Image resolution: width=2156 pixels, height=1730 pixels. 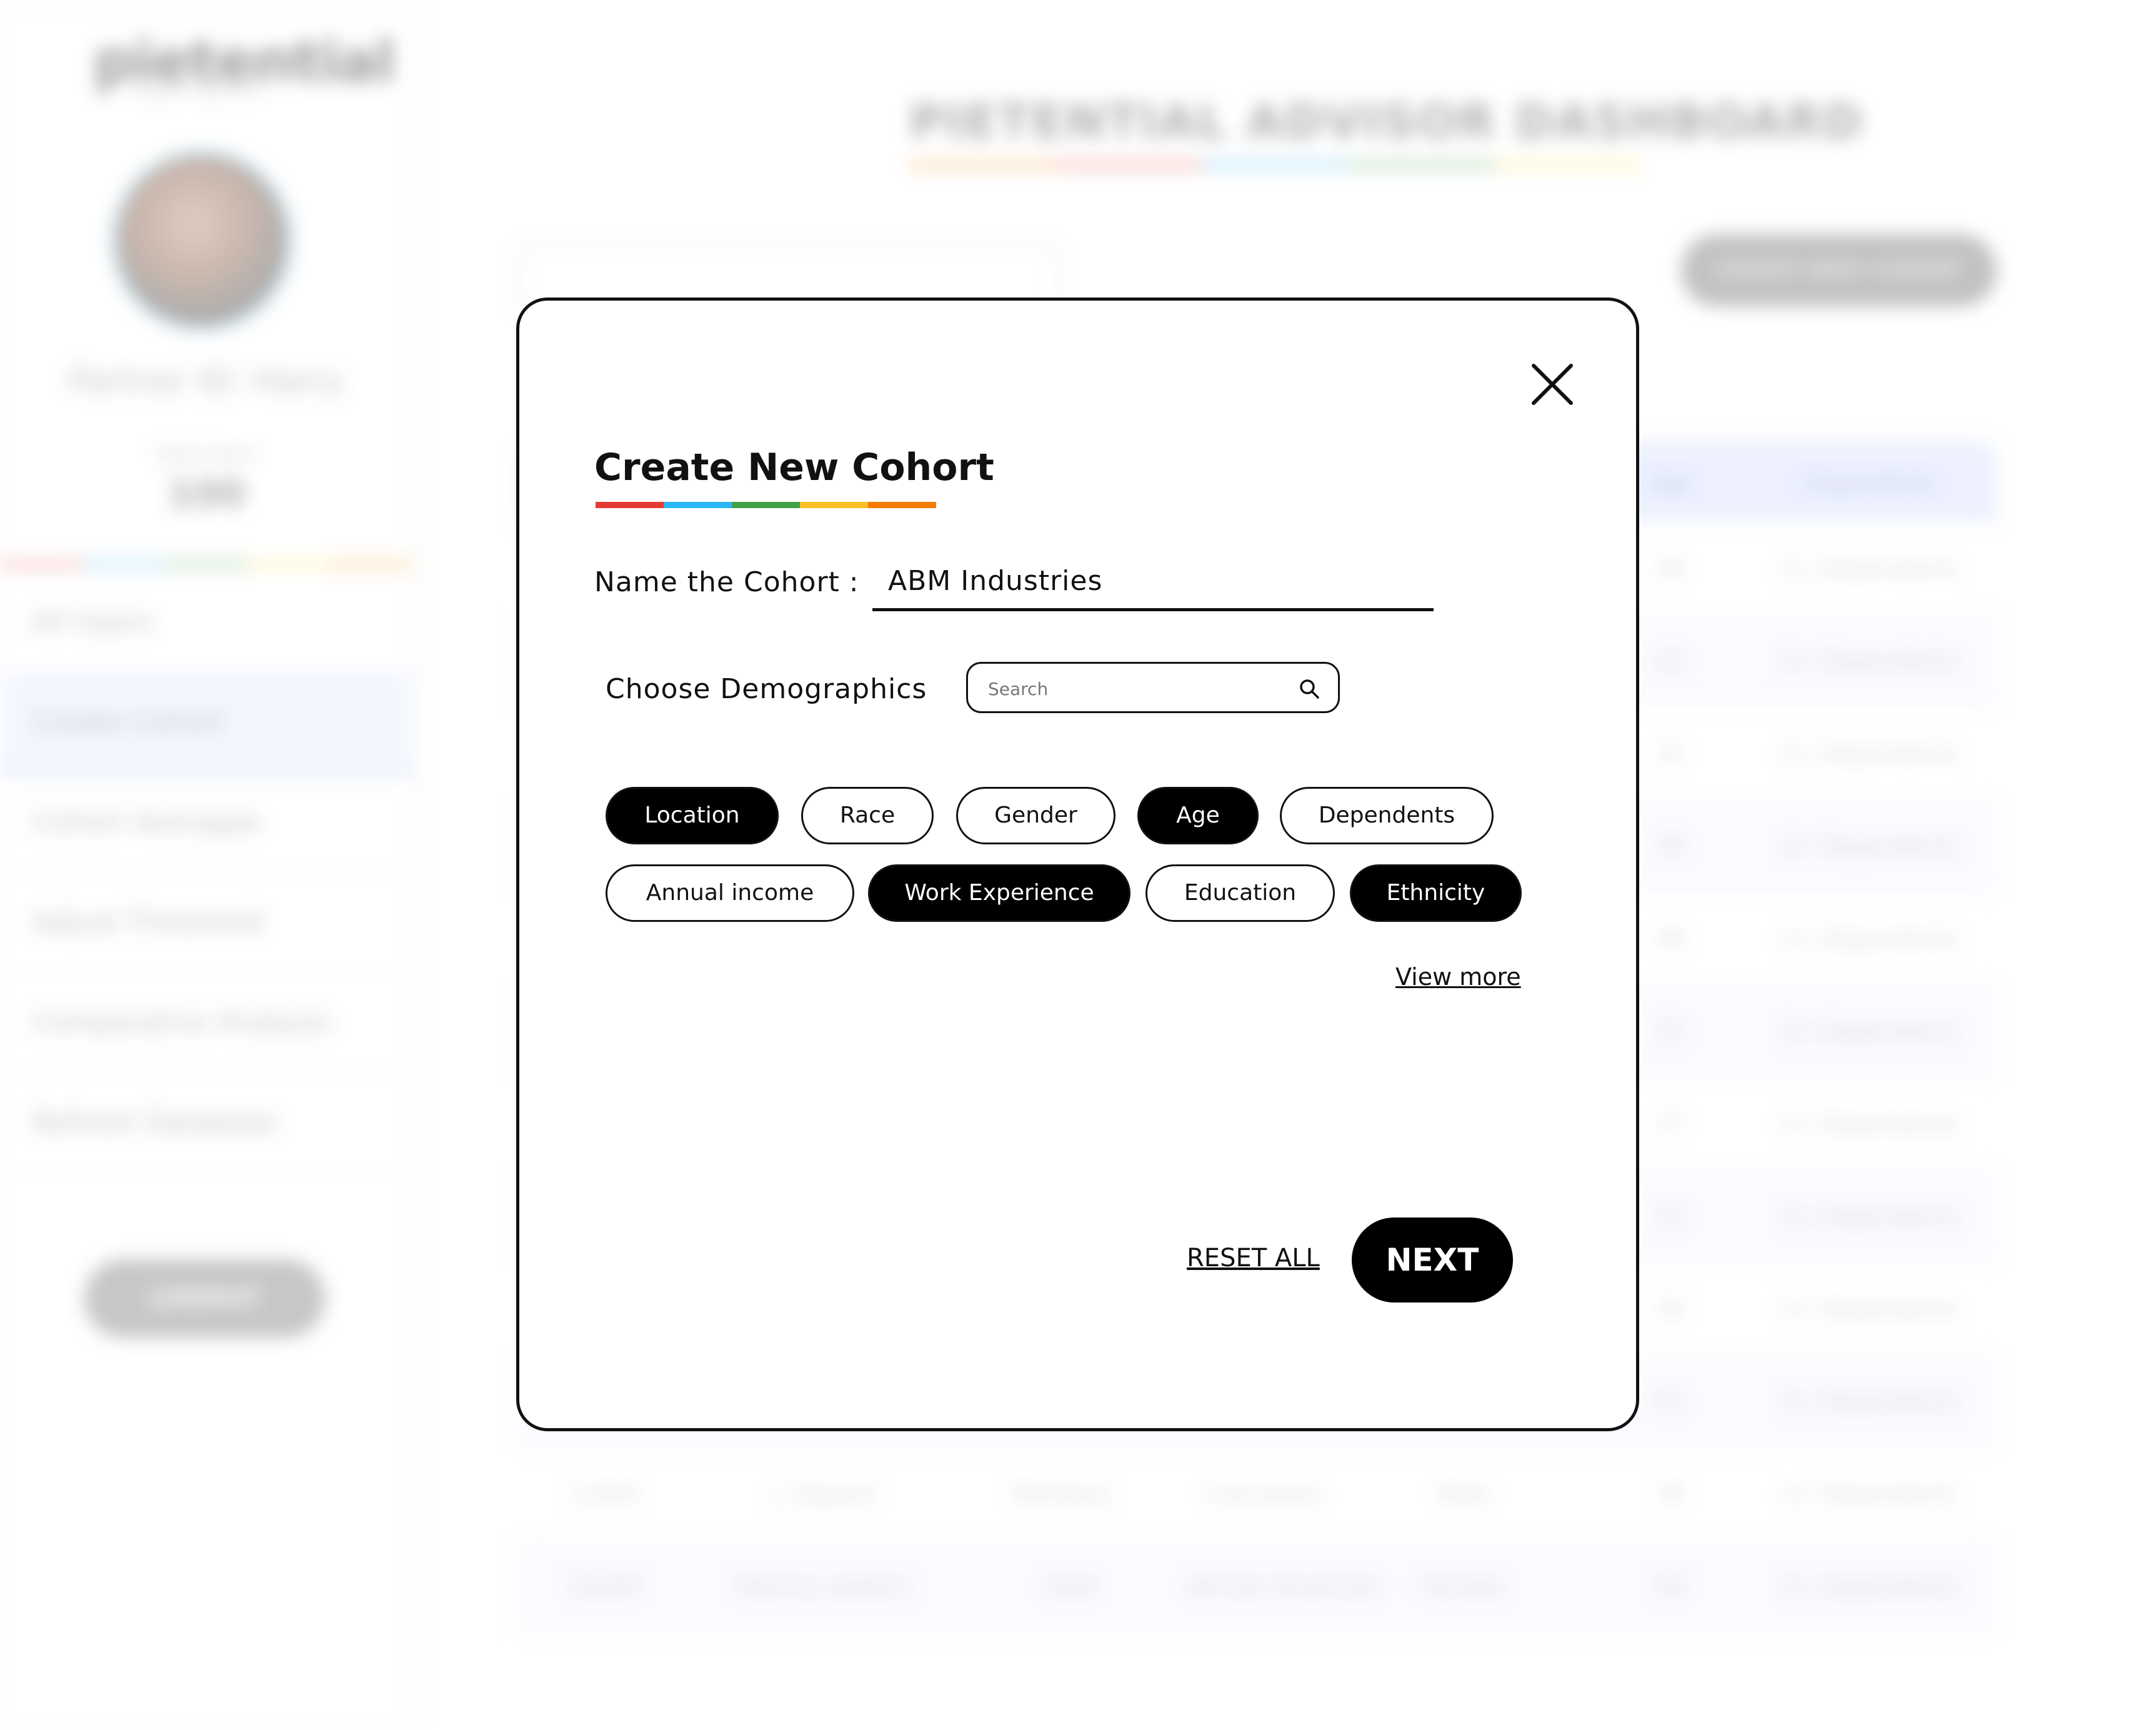 What do you see at coordinates (730, 893) in the screenshot?
I see `chip-annual-income: Annual income` at bounding box center [730, 893].